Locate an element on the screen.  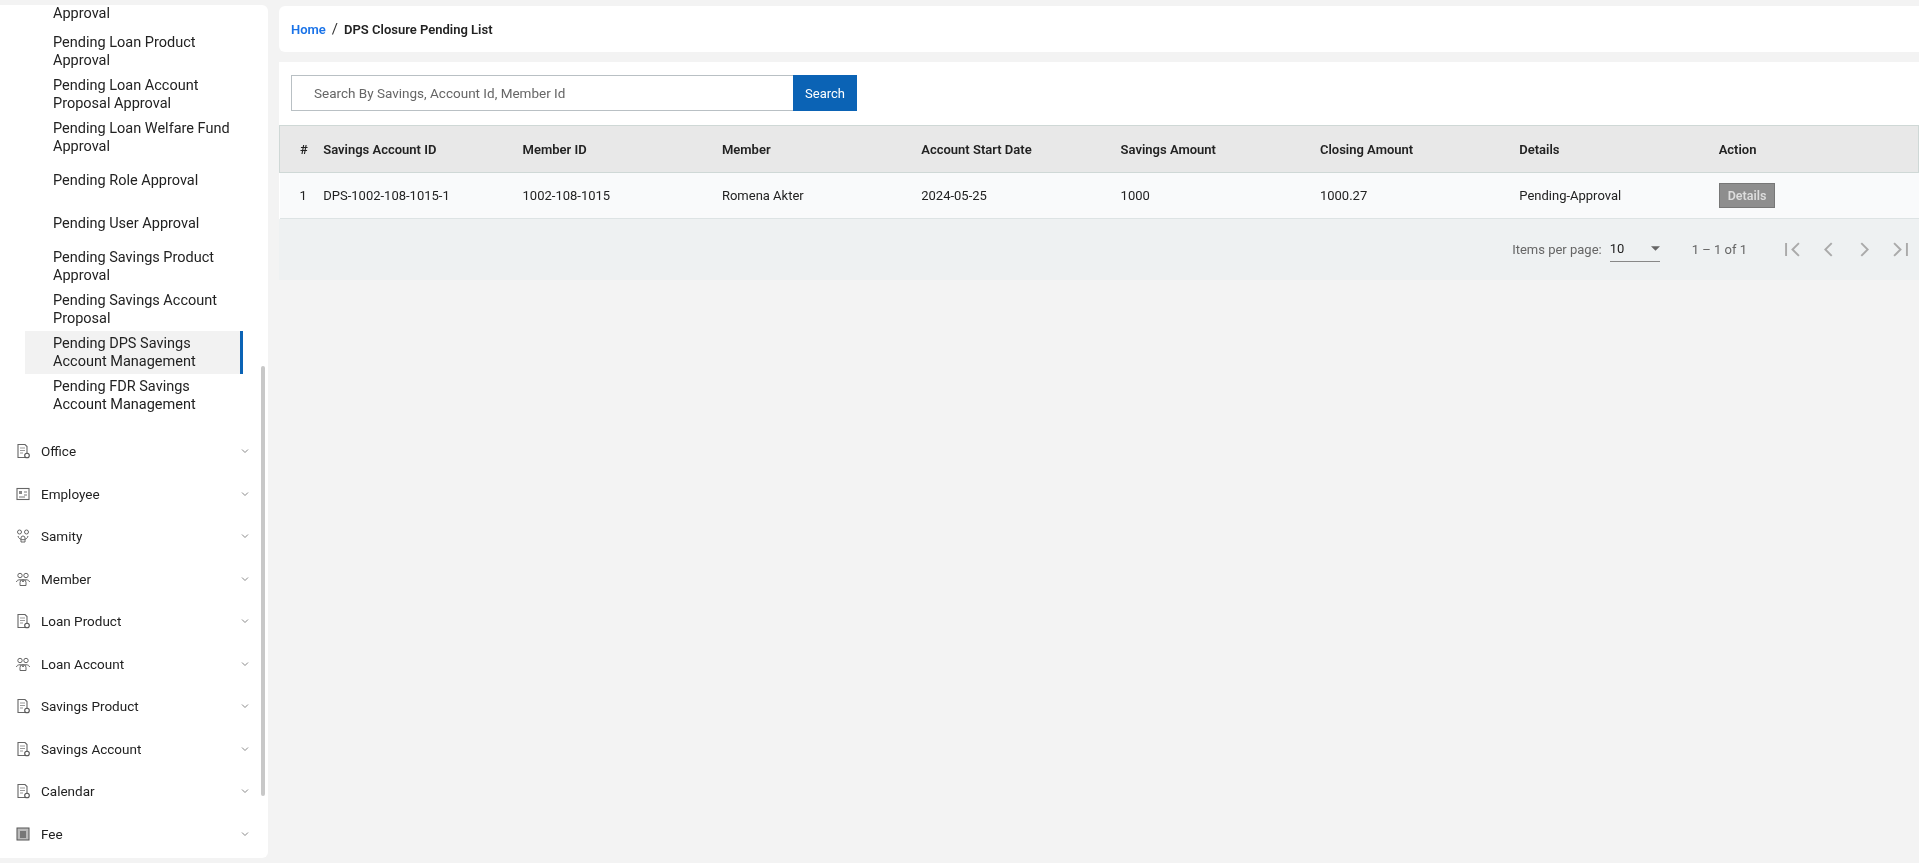
search-button: Search is located at coordinates (825, 93).